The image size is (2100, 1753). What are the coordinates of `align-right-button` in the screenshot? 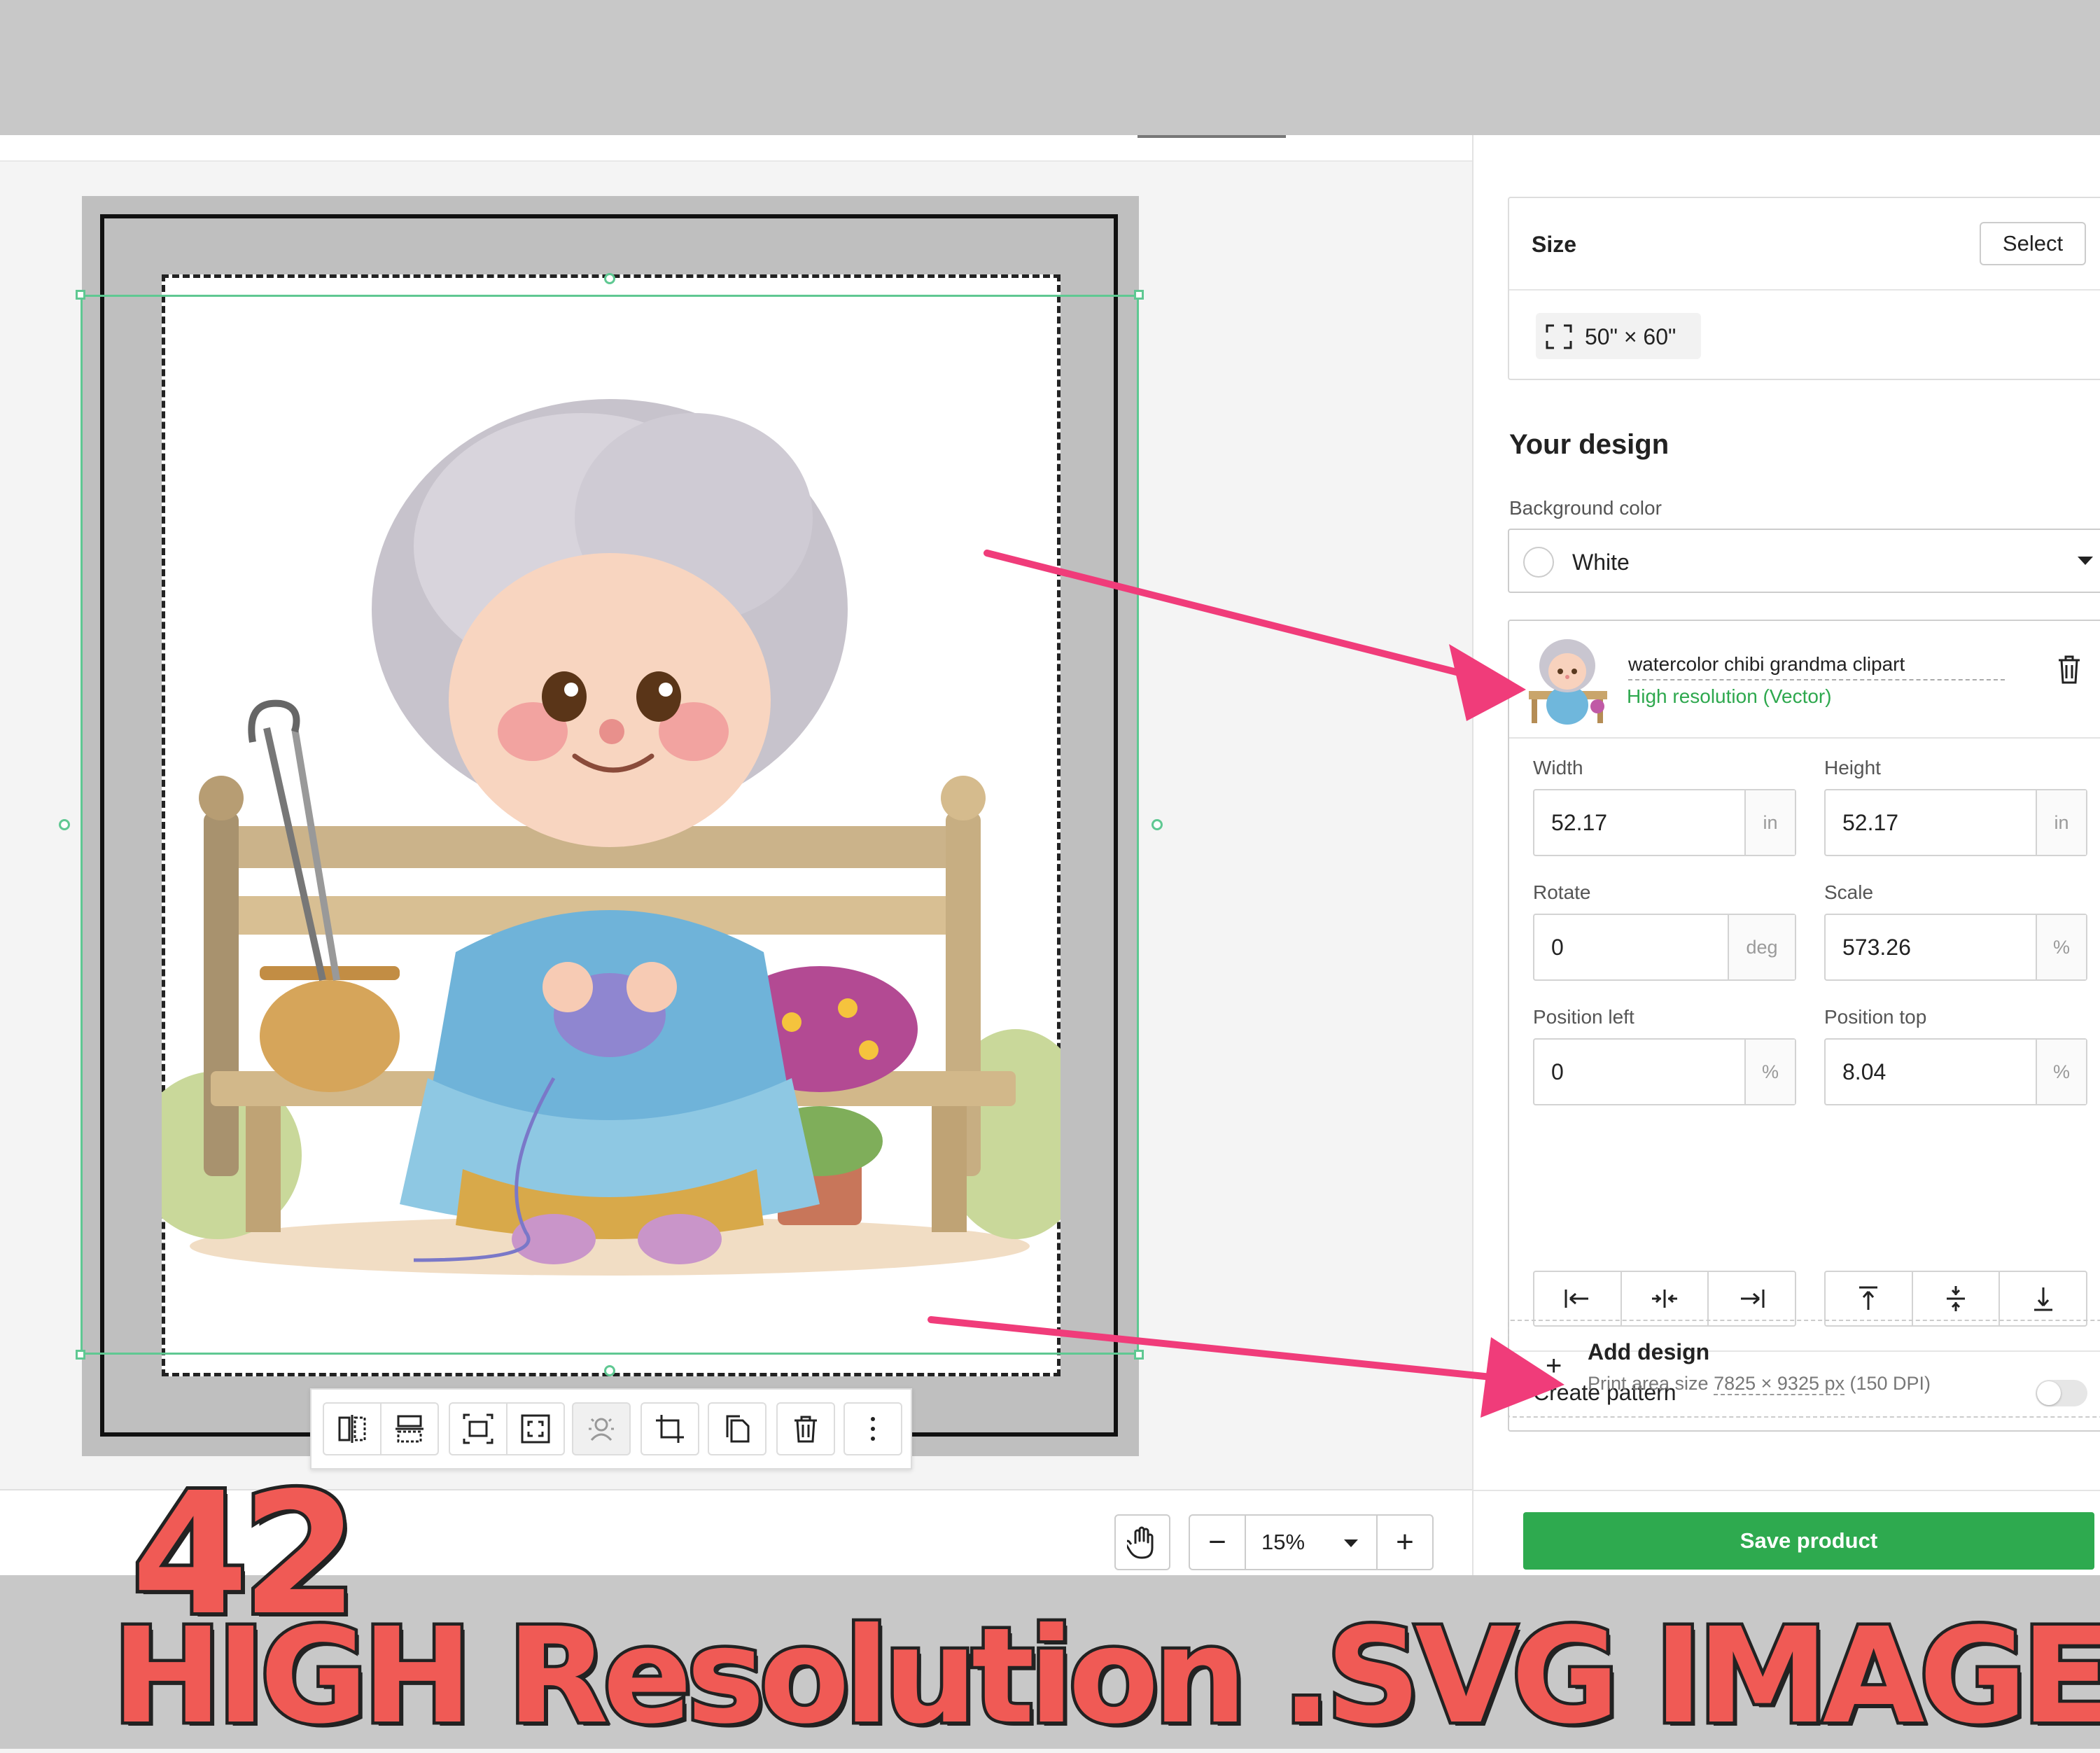 It's located at (1752, 1298).